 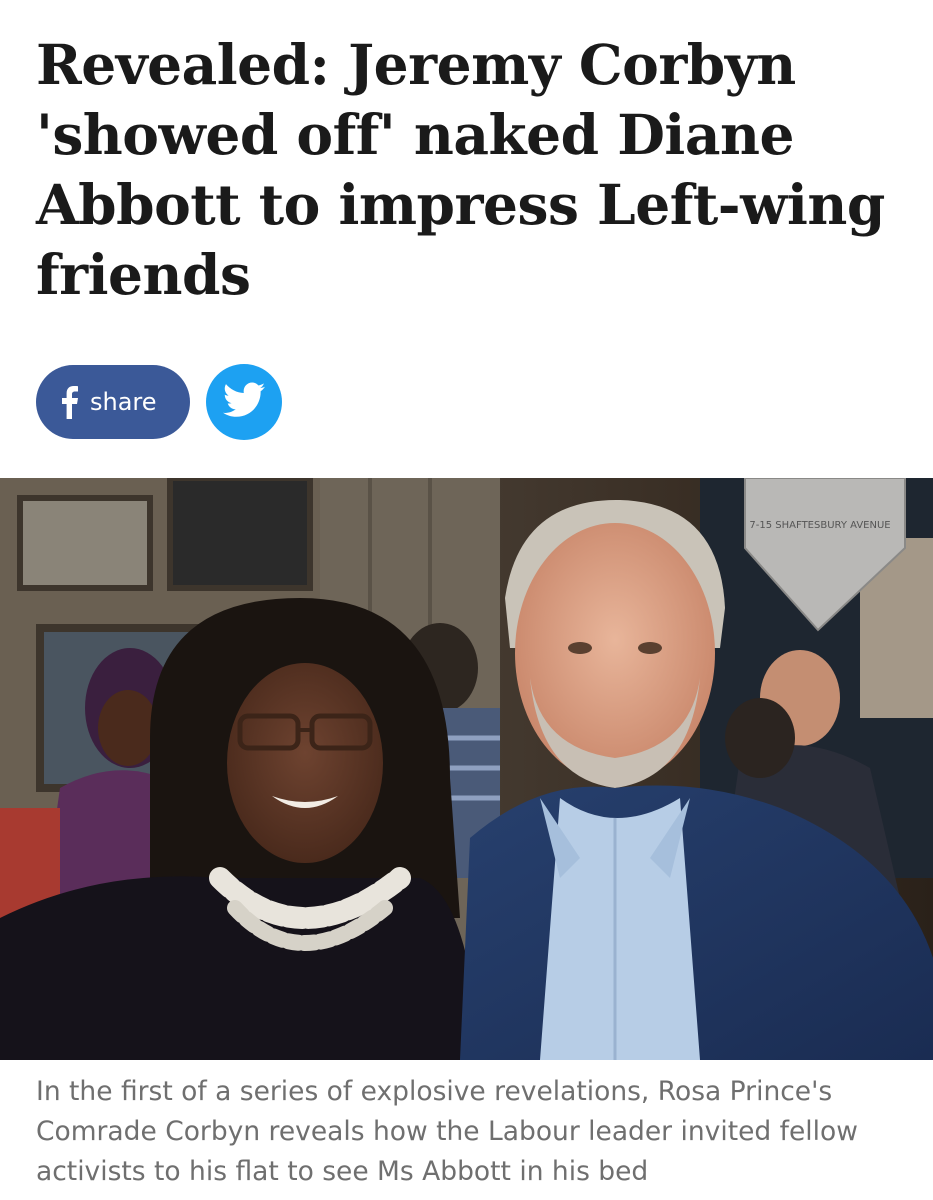 What do you see at coordinates (123, 402) in the screenshot?
I see `facebook-share-label: share` at bounding box center [123, 402].